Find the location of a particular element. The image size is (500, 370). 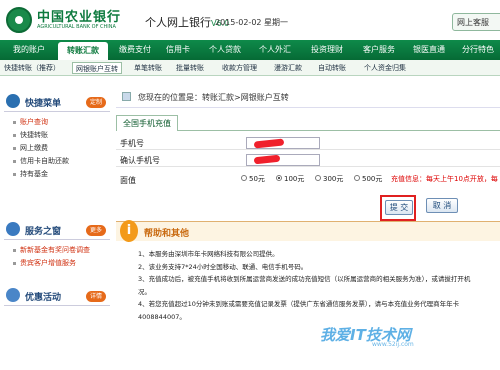

amount-option-label: 50元 is located at coordinates (257, 179).